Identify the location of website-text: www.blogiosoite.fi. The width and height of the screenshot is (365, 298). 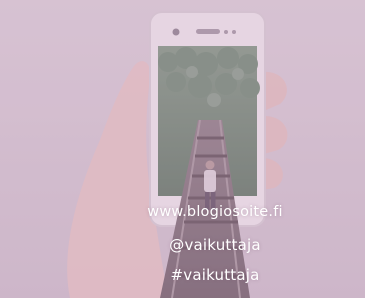
(215, 212).